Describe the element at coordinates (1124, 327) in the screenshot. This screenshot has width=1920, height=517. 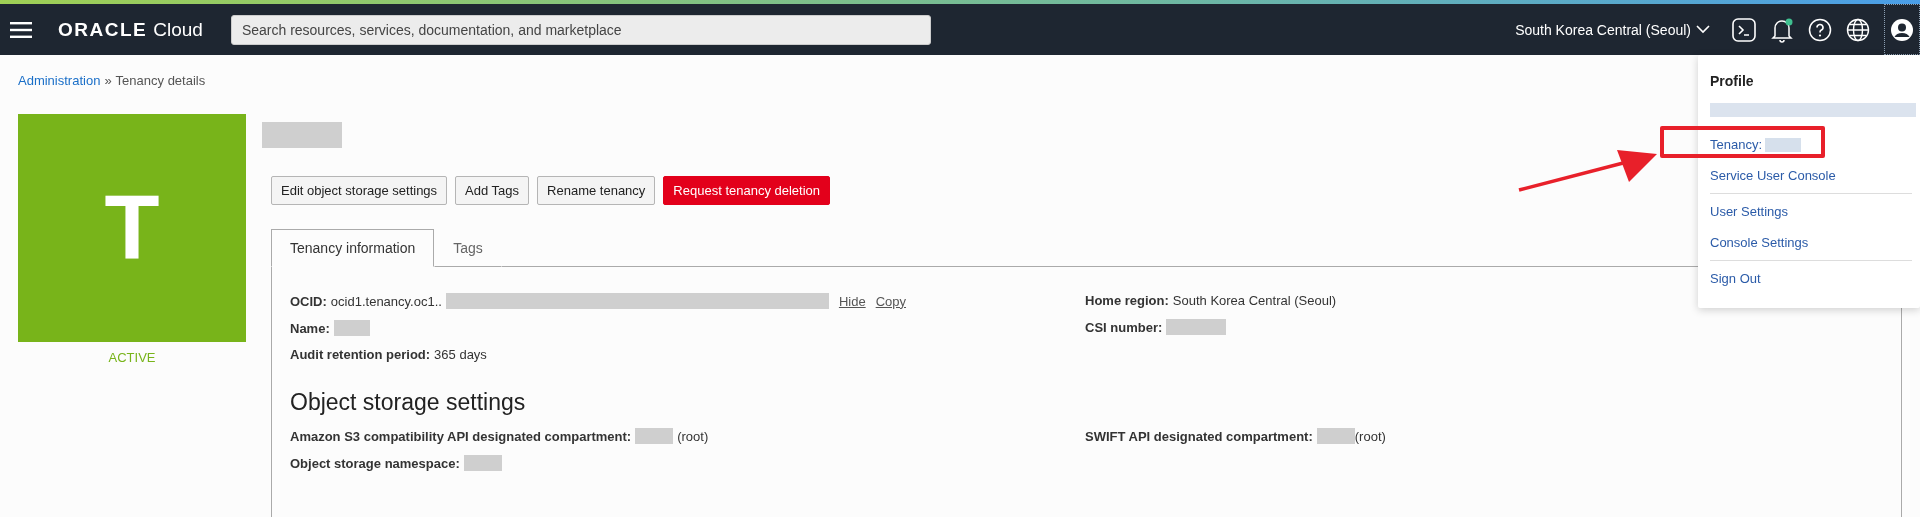
I see `field-label: CSI number:` at that location.